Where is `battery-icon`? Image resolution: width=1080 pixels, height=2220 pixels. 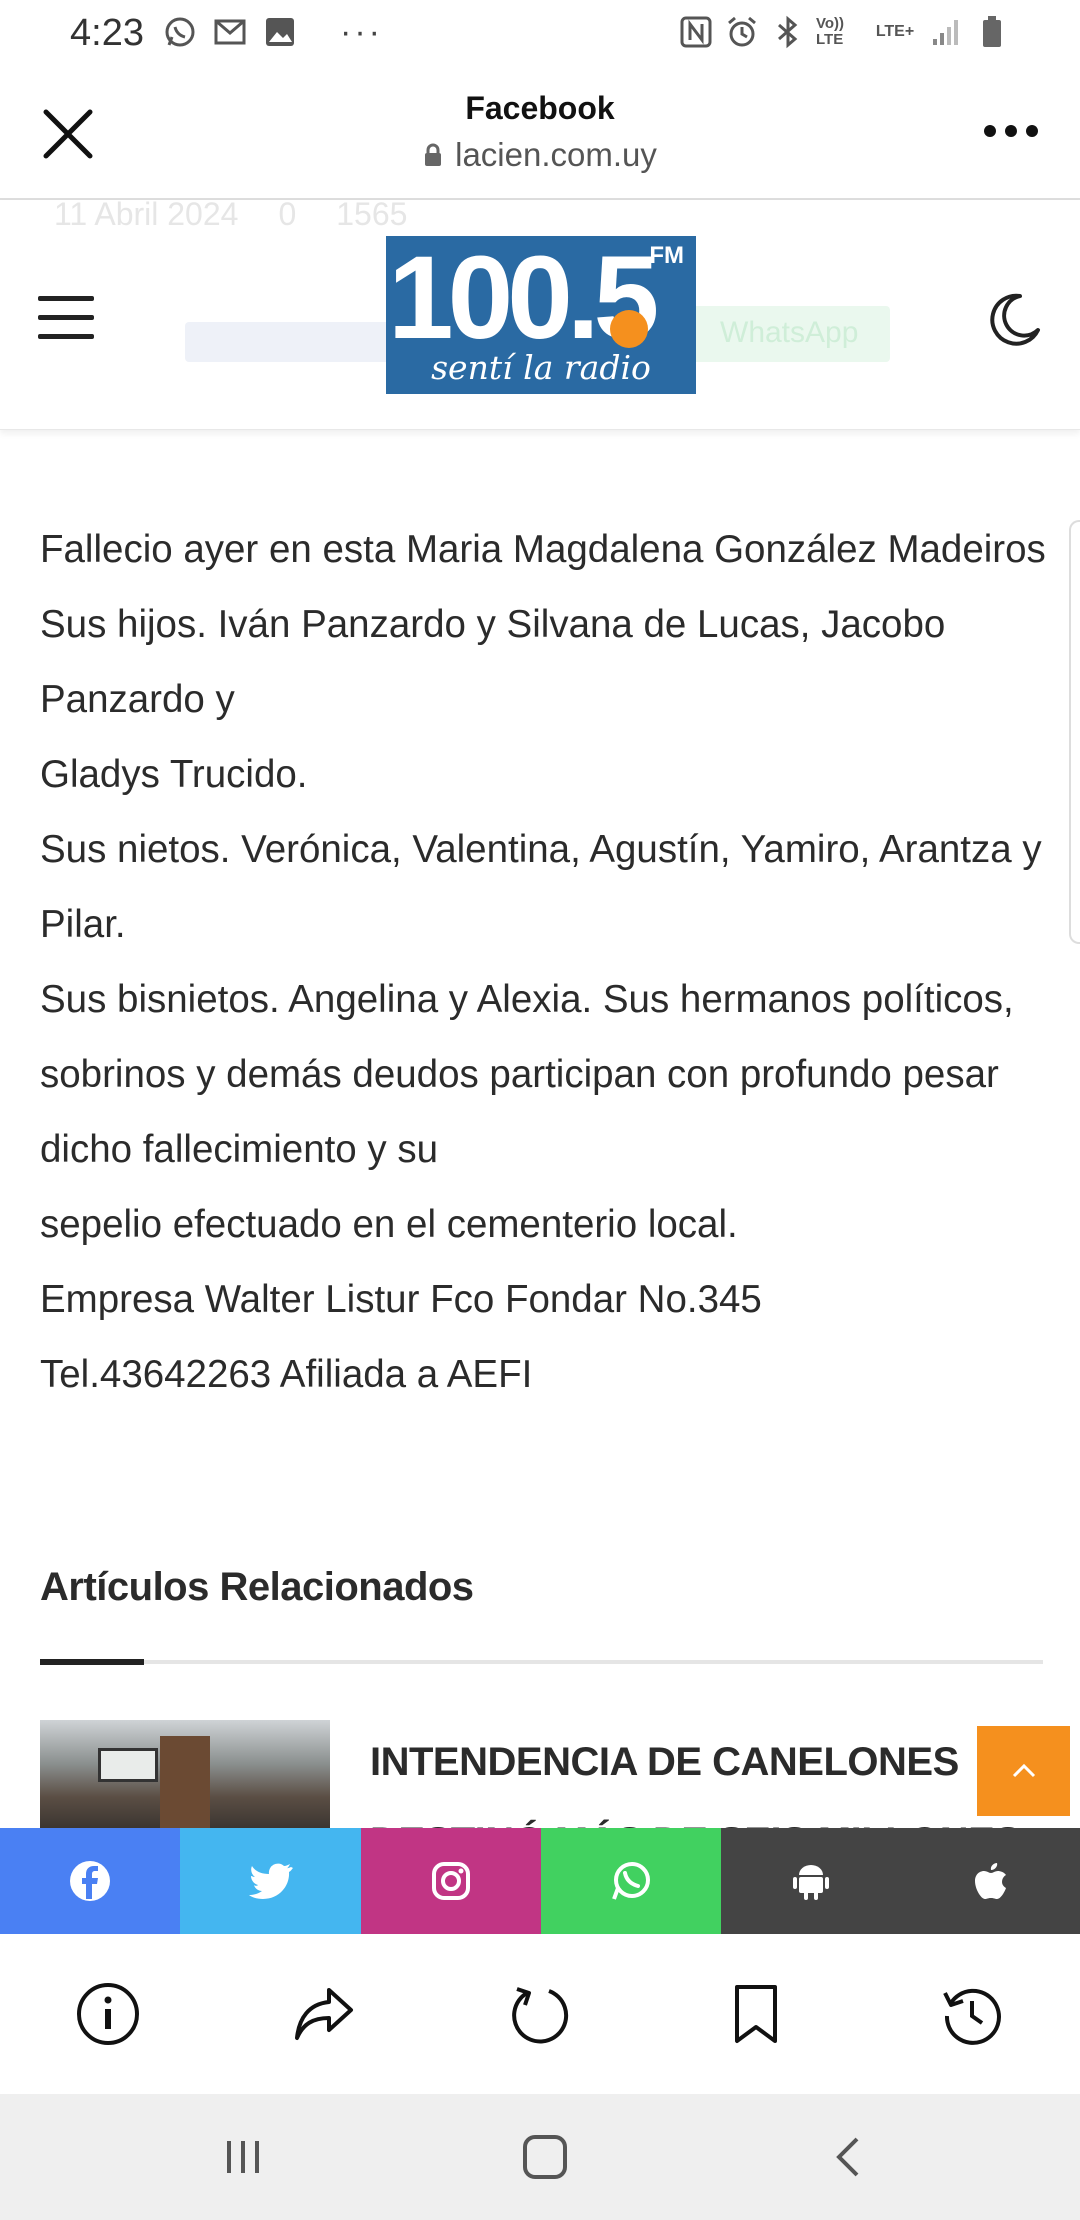 battery-icon is located at coordinates (992, 32).